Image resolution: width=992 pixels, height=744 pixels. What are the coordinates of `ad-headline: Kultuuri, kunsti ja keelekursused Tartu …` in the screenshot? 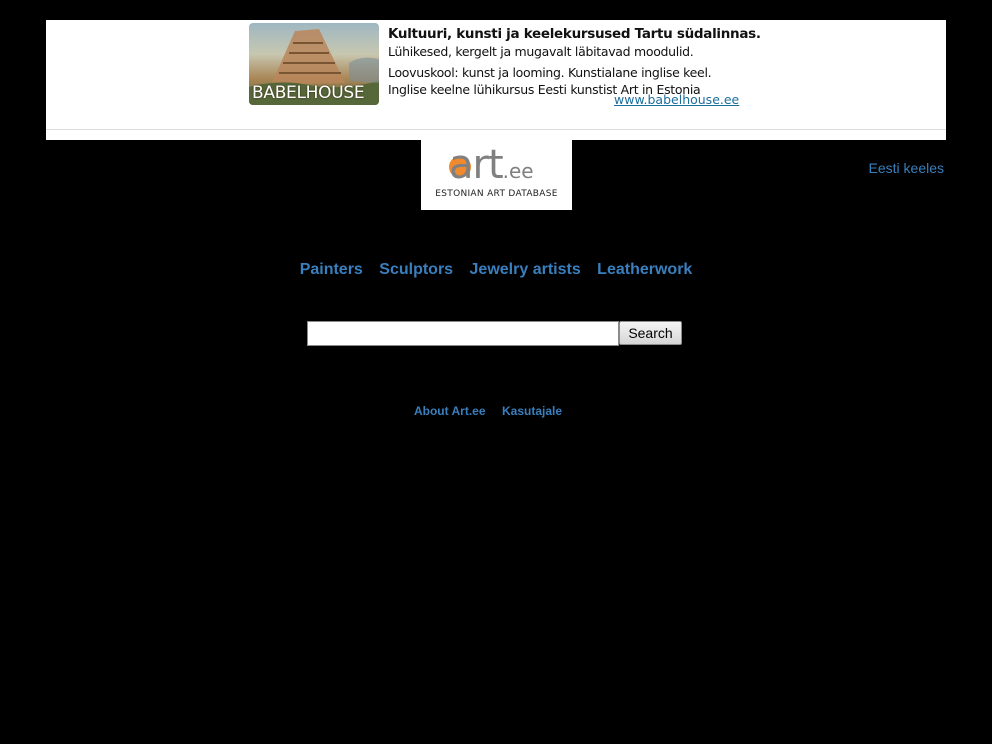 It's located at (574, 34).